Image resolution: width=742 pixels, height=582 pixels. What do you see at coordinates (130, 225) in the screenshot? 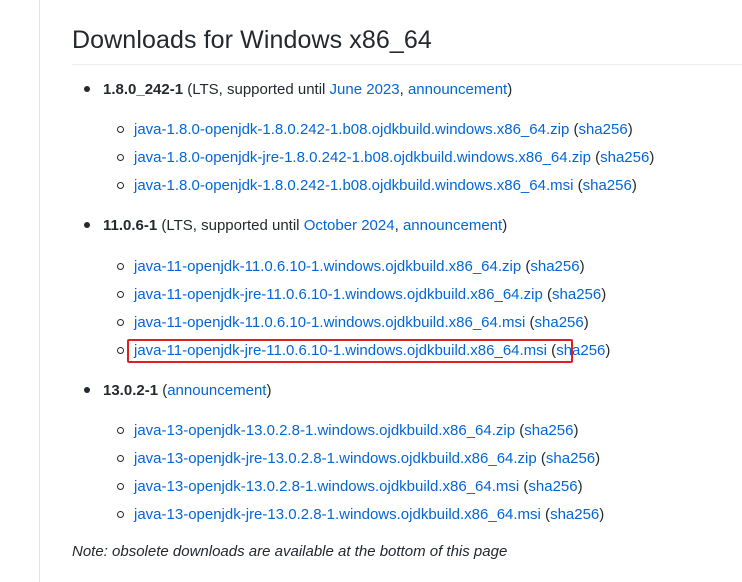
I see `release-version: 11.0.6-1` at bounding box center [130, 225].